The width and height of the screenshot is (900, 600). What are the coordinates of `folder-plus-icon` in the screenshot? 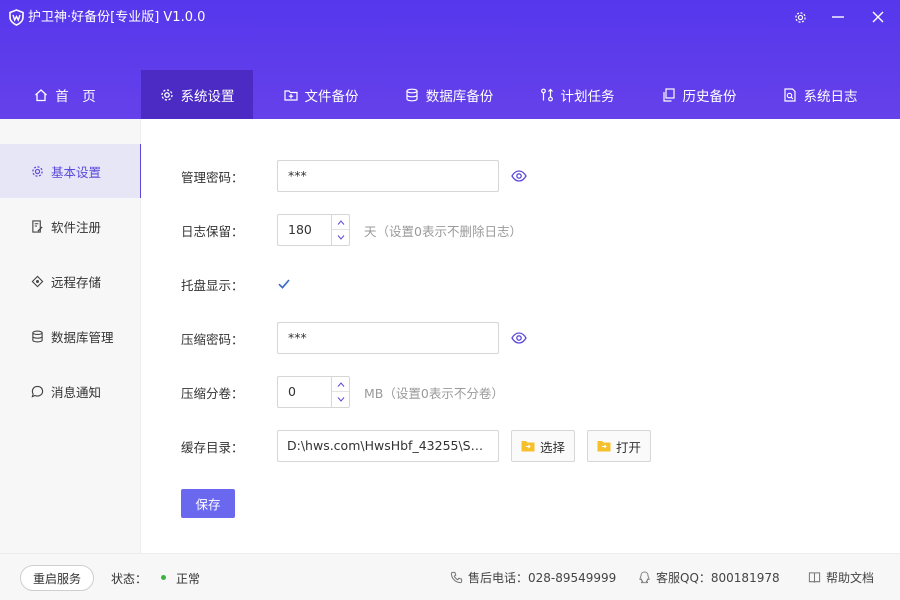 It's located at (290, 95).